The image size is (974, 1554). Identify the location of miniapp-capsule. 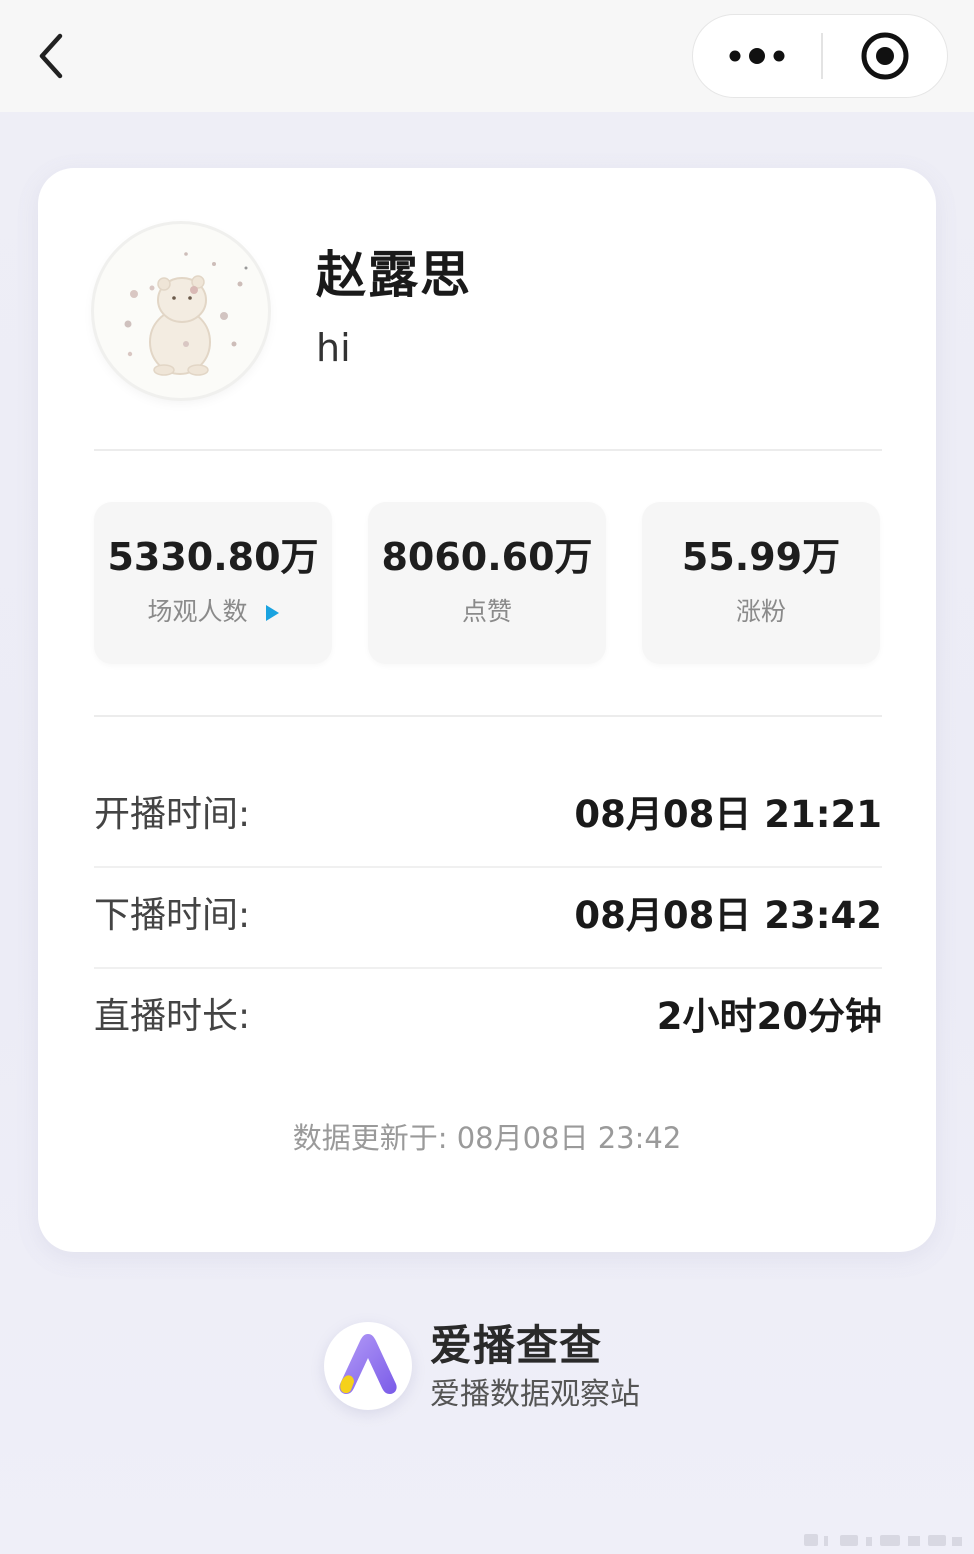
(820, 56).